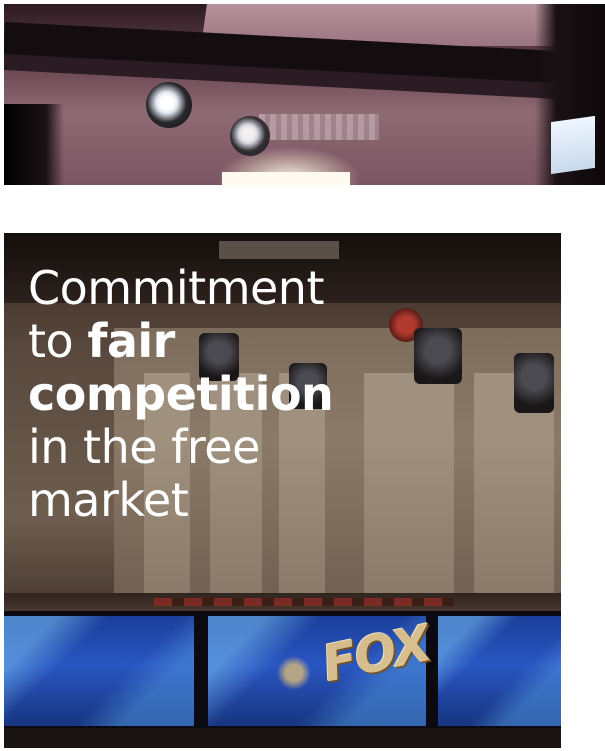 The image size is (605, 751). I want to click on headline-line-4: in the free, so click(144, 447).